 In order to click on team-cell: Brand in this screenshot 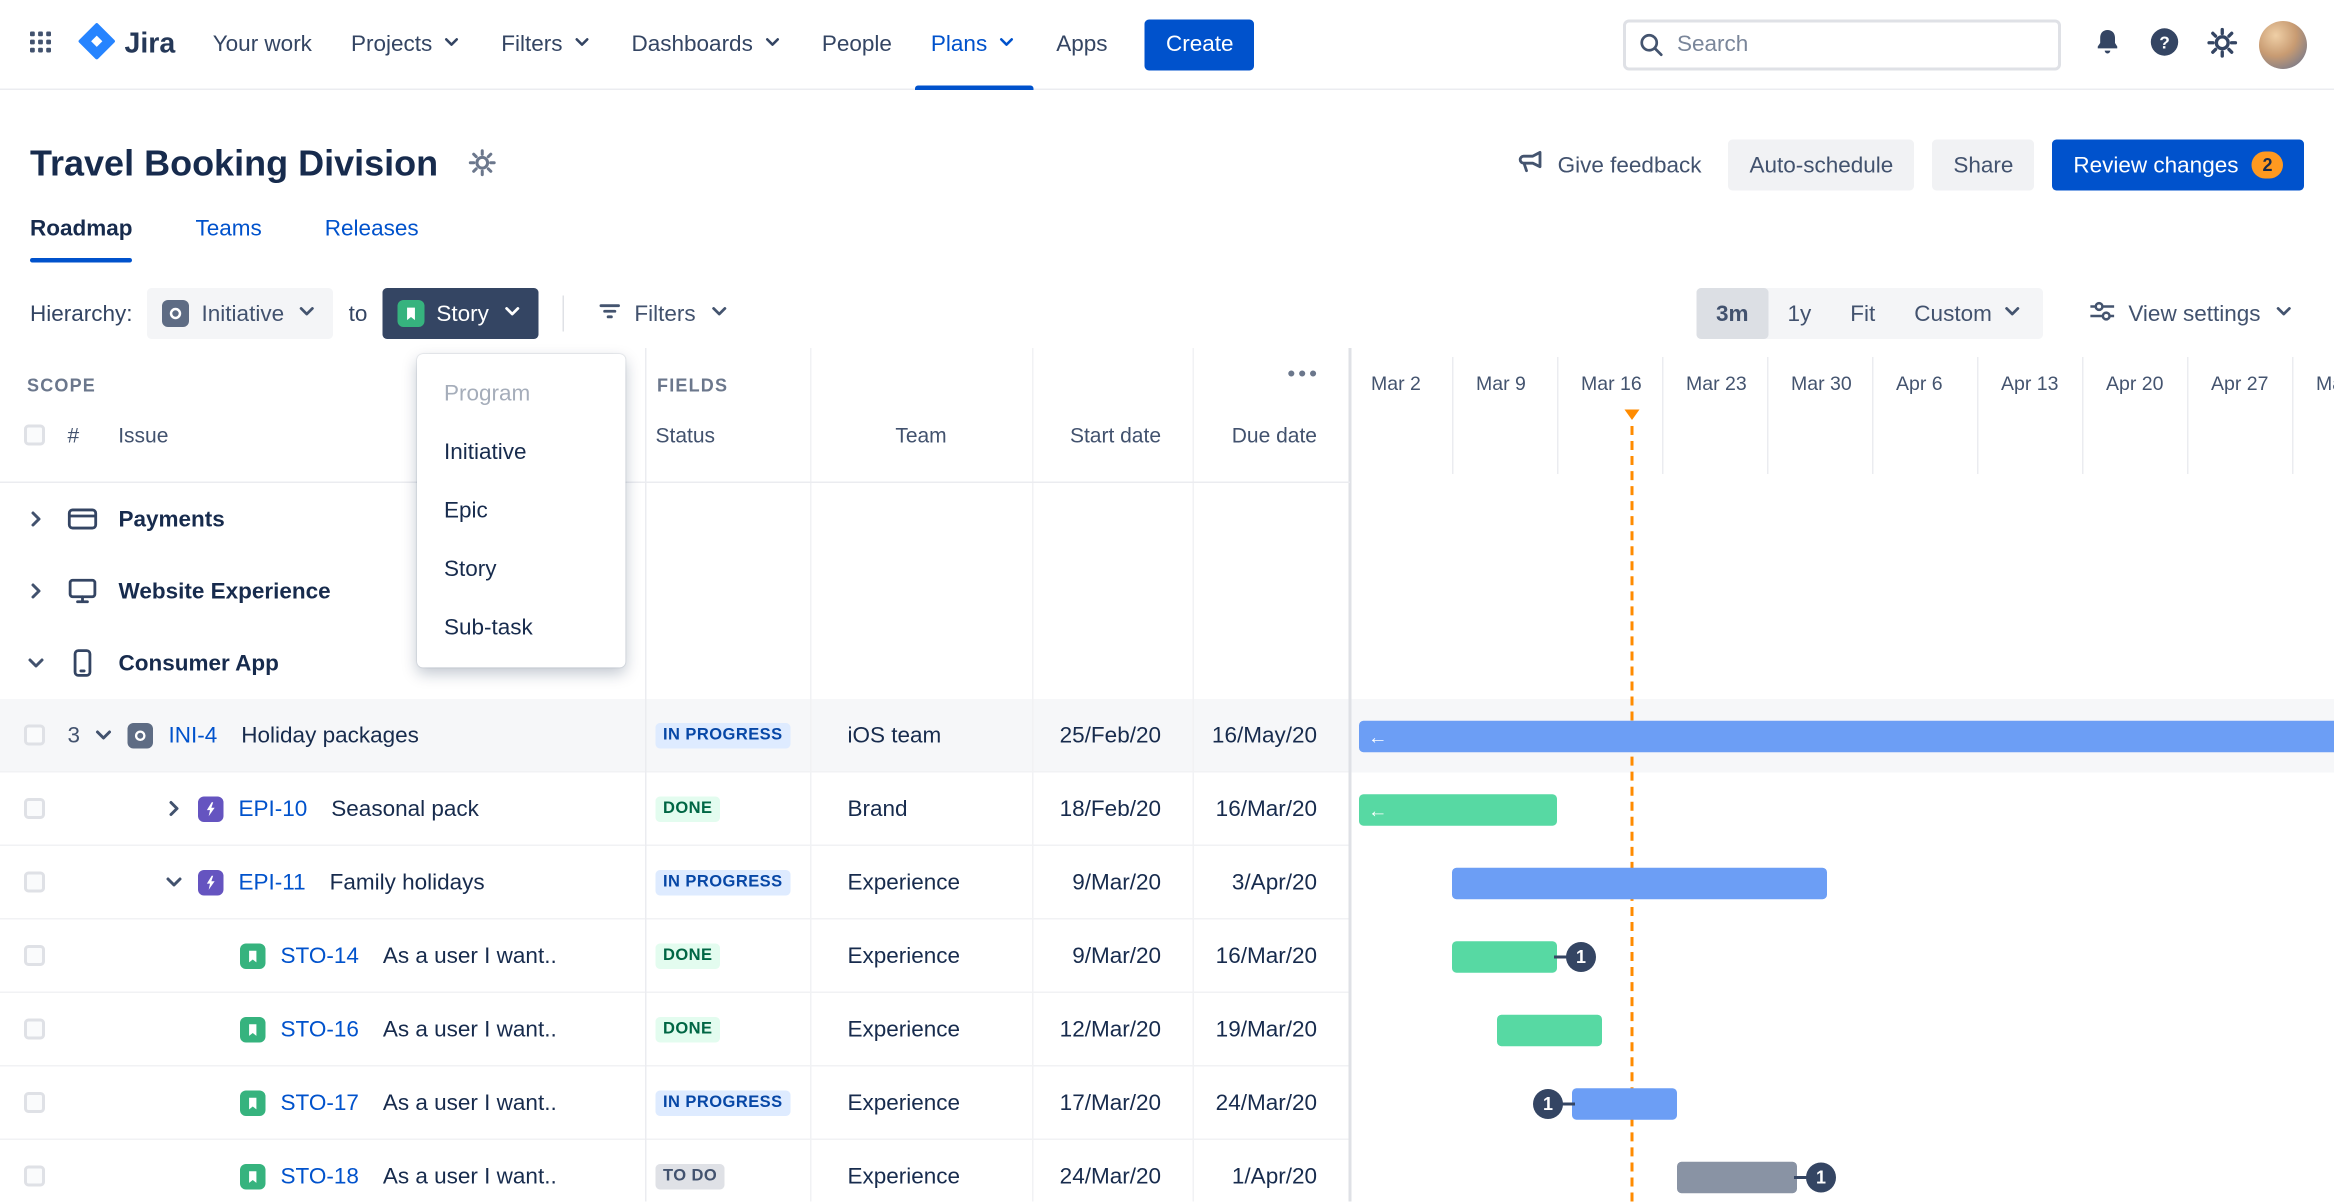, I will do `click(921, 809)`.